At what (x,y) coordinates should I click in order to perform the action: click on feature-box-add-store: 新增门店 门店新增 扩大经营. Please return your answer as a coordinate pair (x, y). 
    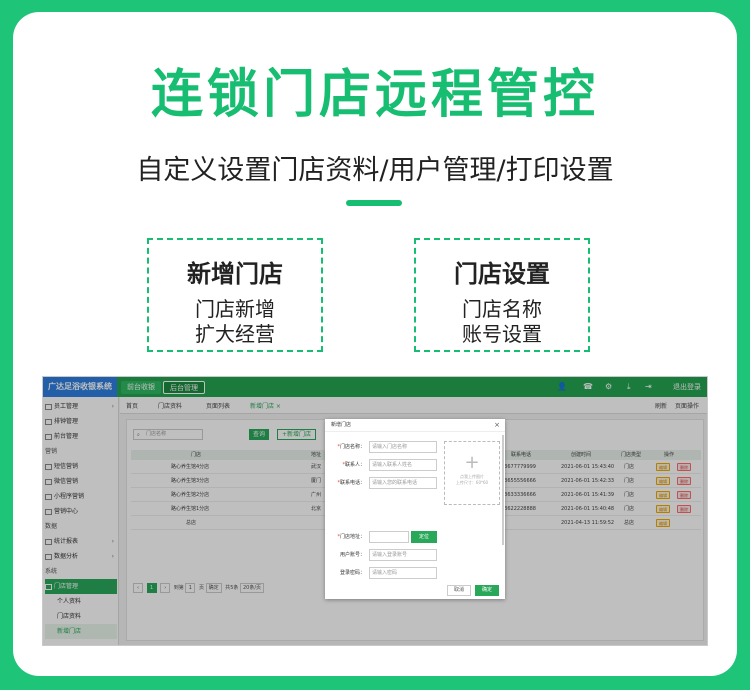
    Looking at the image, I should click on (235, 295).